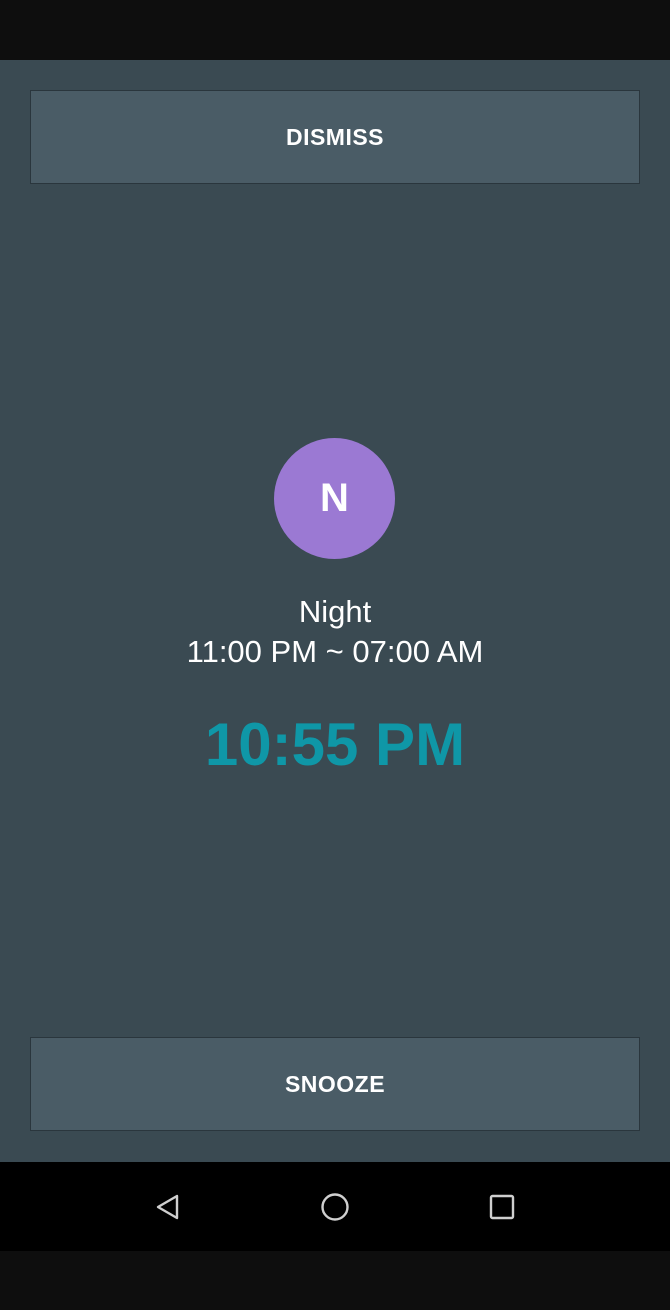 Image resolution: width=670 pixels, height=1310 pixels. I want to click on alarm-name: Night, so click(335, 611).